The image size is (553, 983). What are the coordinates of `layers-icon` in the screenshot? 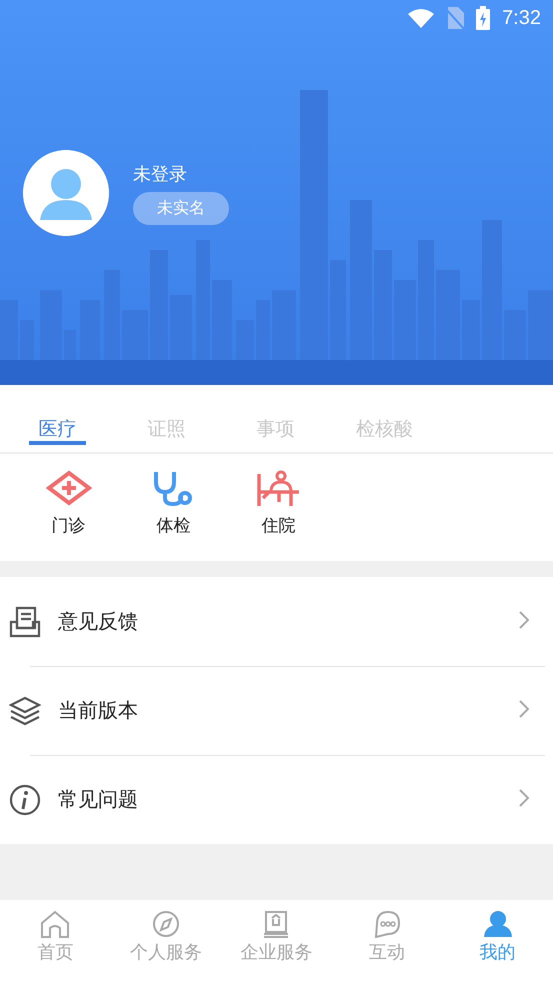 It's located at (25, 711).